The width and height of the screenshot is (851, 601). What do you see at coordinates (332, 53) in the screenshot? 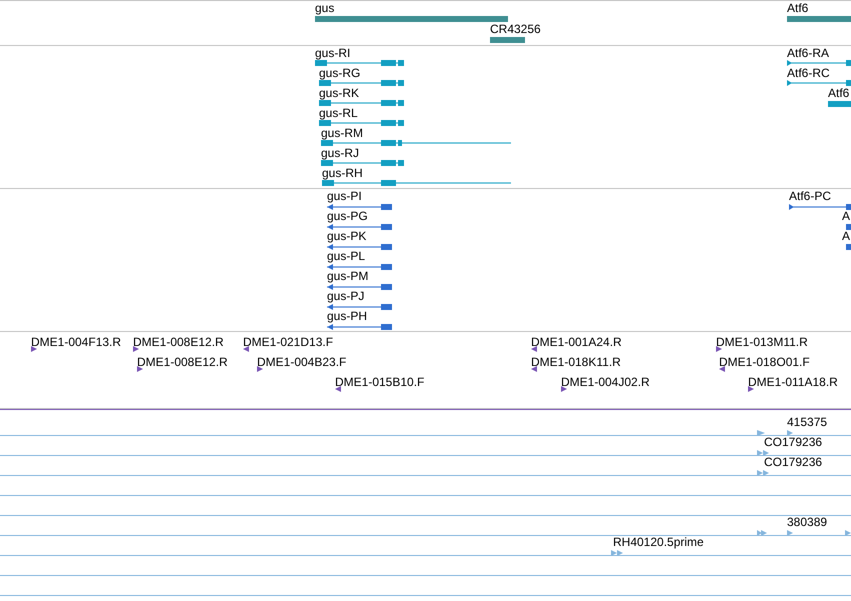
I see `feature-label: gus-RI` at bounding box center [332, 53].